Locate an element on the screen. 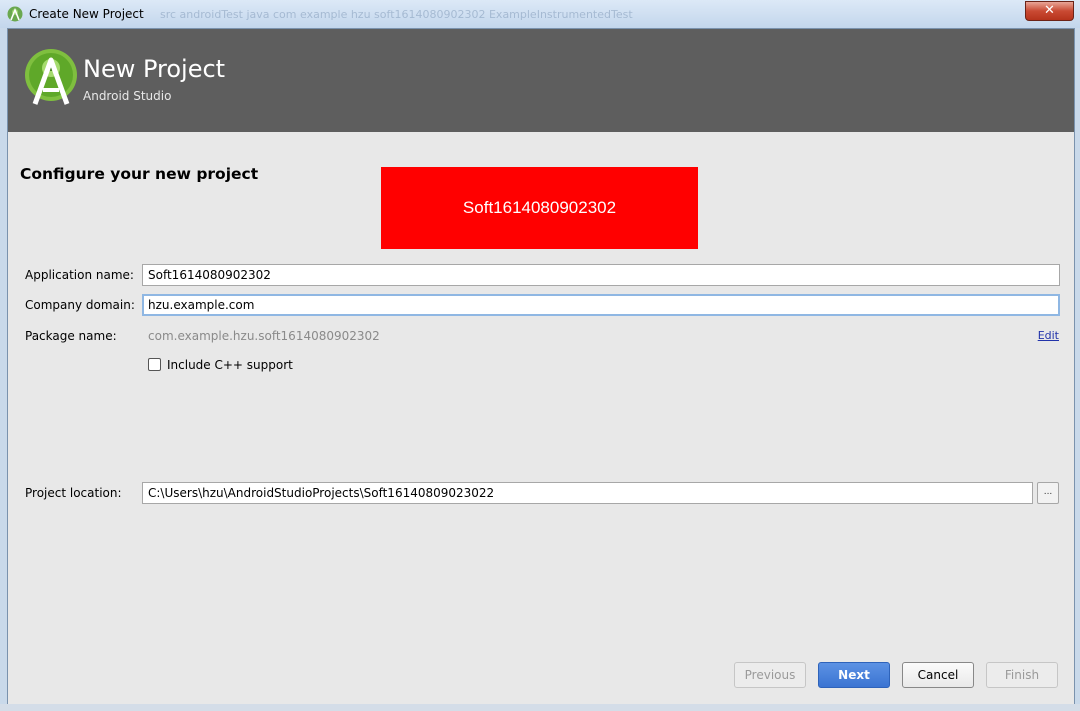 The width and height of the screenshot is (1080, 711). include-cpp-checkbox is located at coordinates (154, 364).